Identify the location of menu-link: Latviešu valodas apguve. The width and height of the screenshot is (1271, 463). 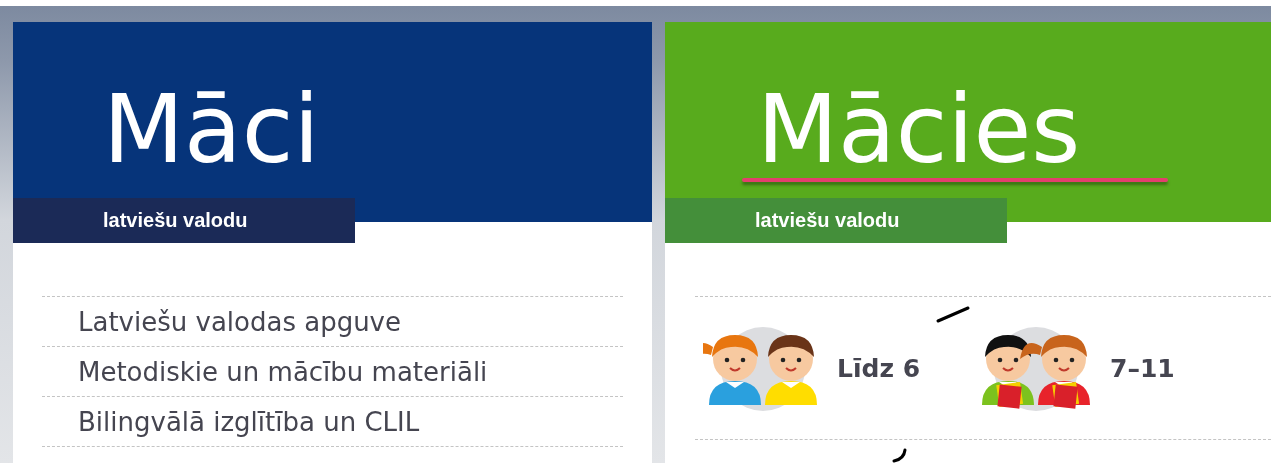
(239, 321).